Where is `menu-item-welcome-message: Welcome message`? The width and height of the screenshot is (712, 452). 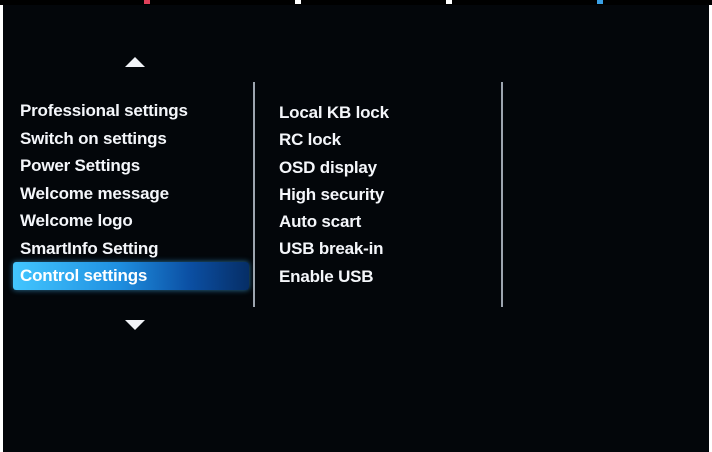
menu-item-welcome-message: Welcome message is located at coordinates (131, 194).